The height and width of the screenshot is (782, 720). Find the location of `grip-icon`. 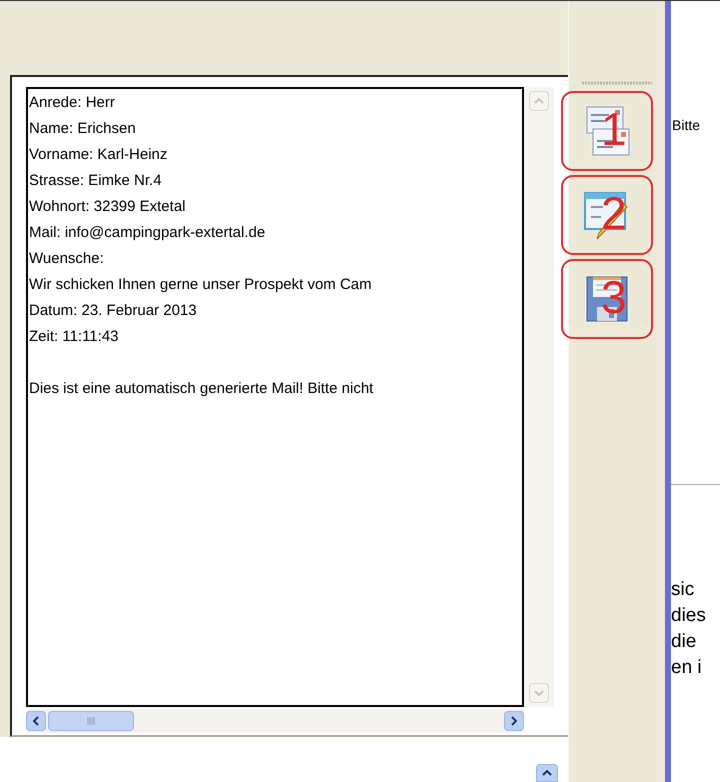

grip-icon is located at coordinates (91, 721).